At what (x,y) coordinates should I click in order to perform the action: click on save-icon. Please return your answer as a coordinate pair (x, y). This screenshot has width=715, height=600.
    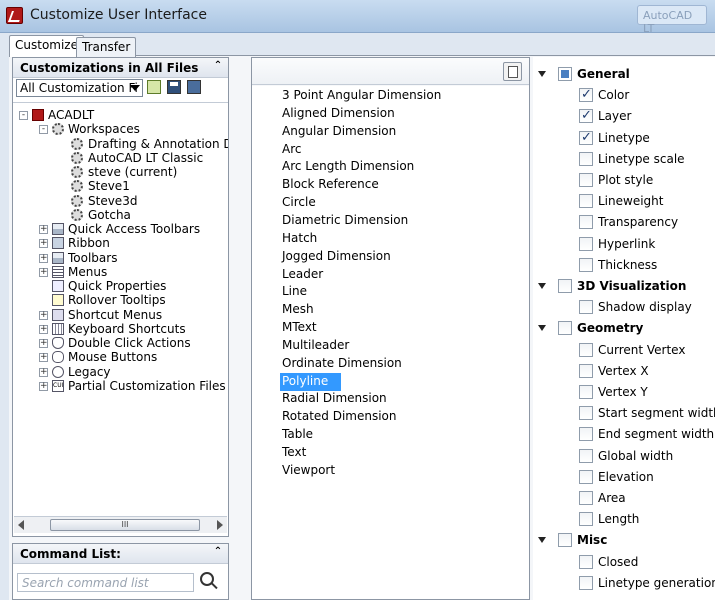
    Looking at the image, I should click on (174, 87).